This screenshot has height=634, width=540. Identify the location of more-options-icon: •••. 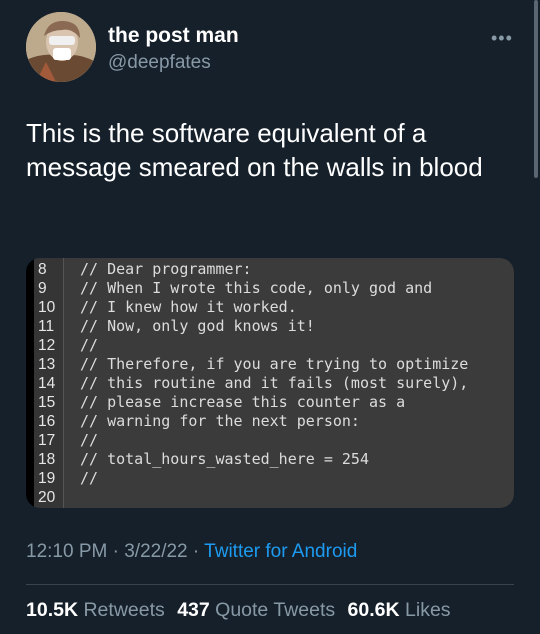
(502, 38).